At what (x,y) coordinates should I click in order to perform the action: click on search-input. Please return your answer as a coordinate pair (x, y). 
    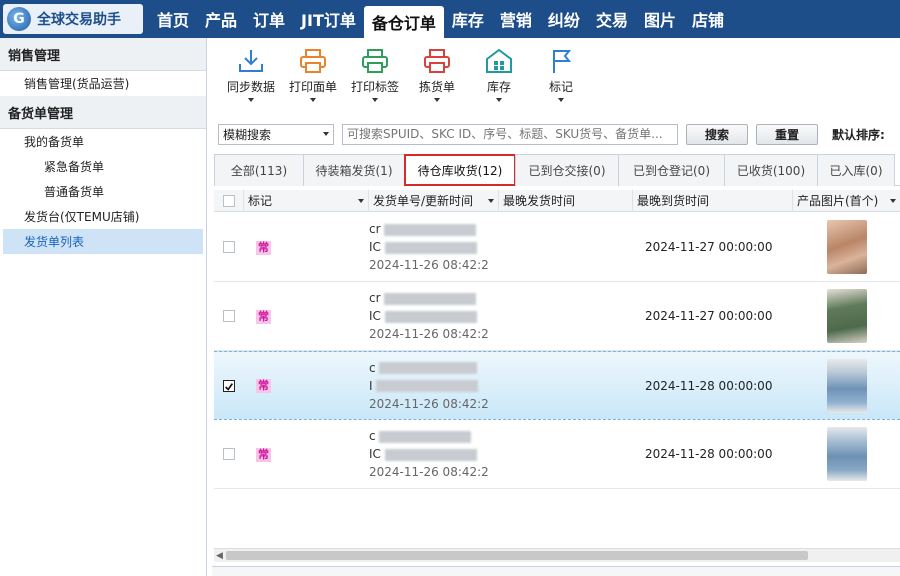
    Looking at the image, I should click on (510, 134).